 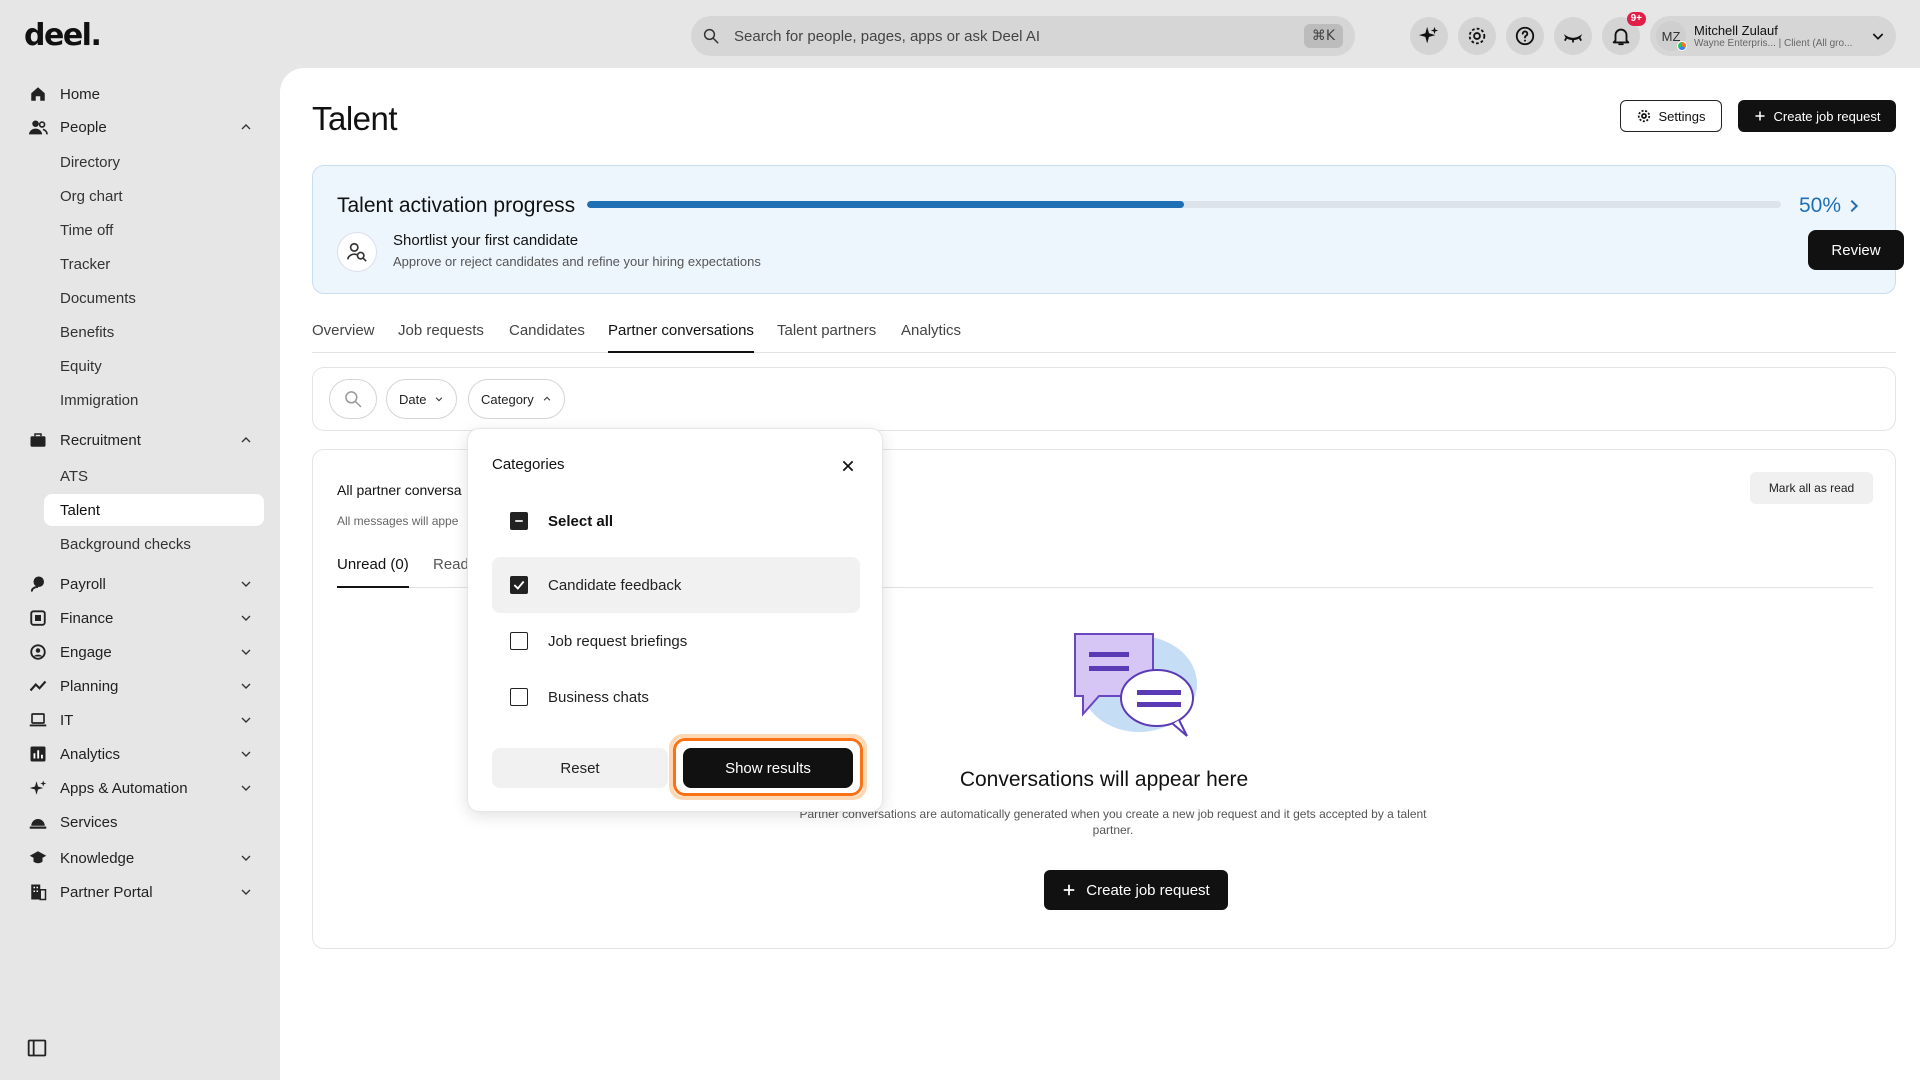 What do you see at coordinates (141, 754) in the screenshot?
I see `sidebar-item-analytics: Analytics` at bounding box center [141, 754].